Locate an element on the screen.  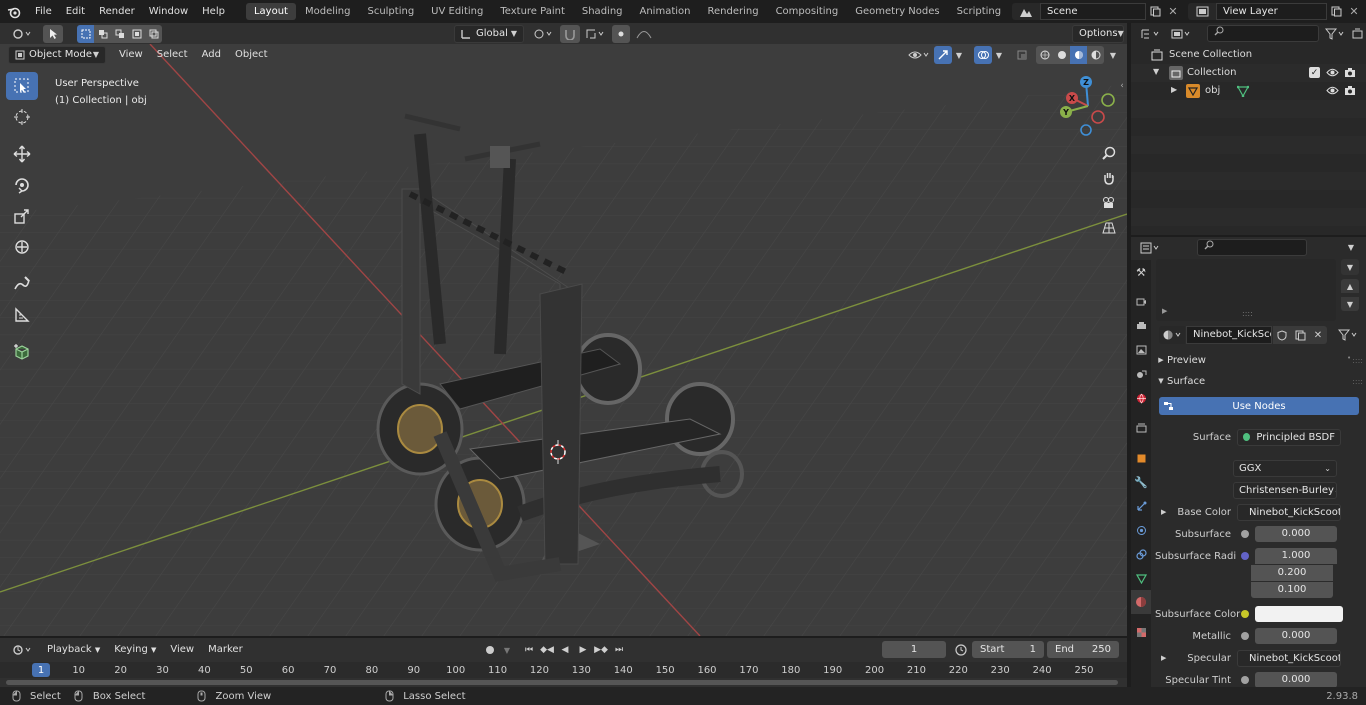
use-nodes-button: Use Nodes is located at coordinates (1259, 406).